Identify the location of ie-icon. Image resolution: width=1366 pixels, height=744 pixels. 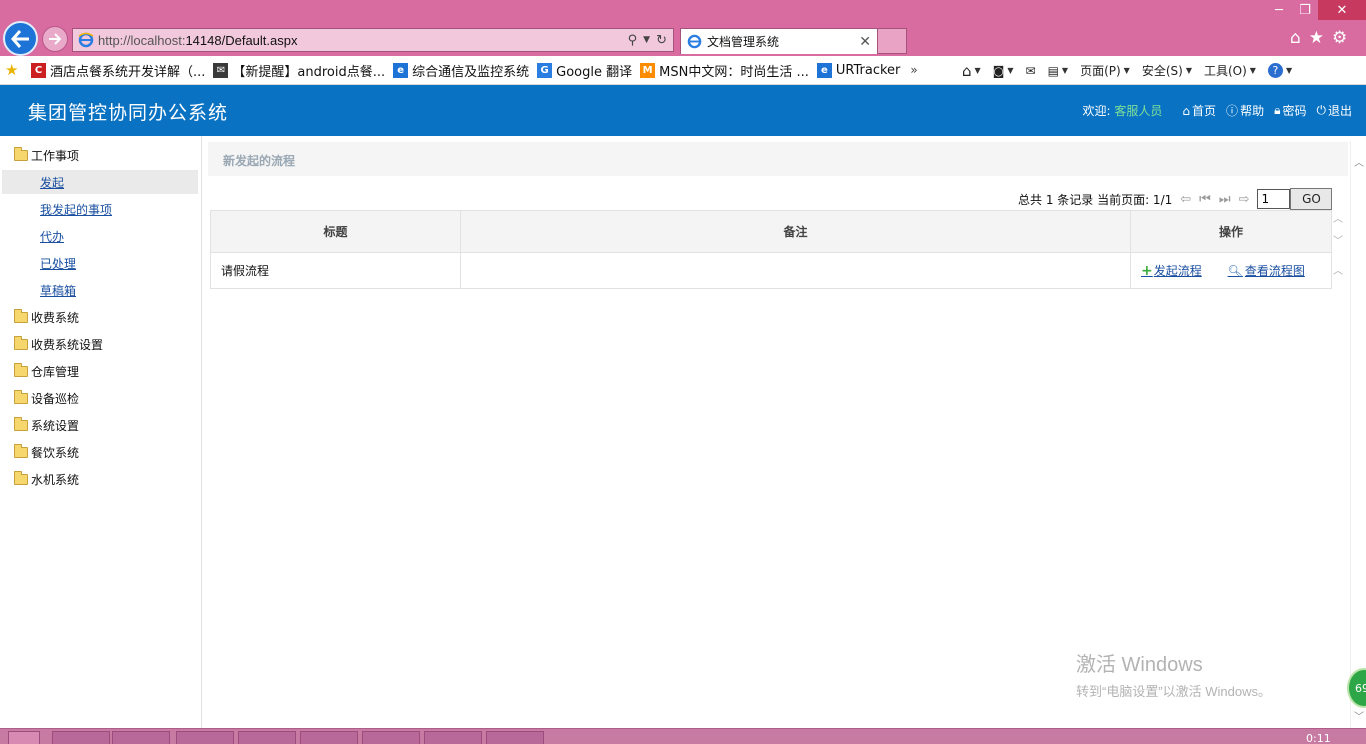
(86, 40).